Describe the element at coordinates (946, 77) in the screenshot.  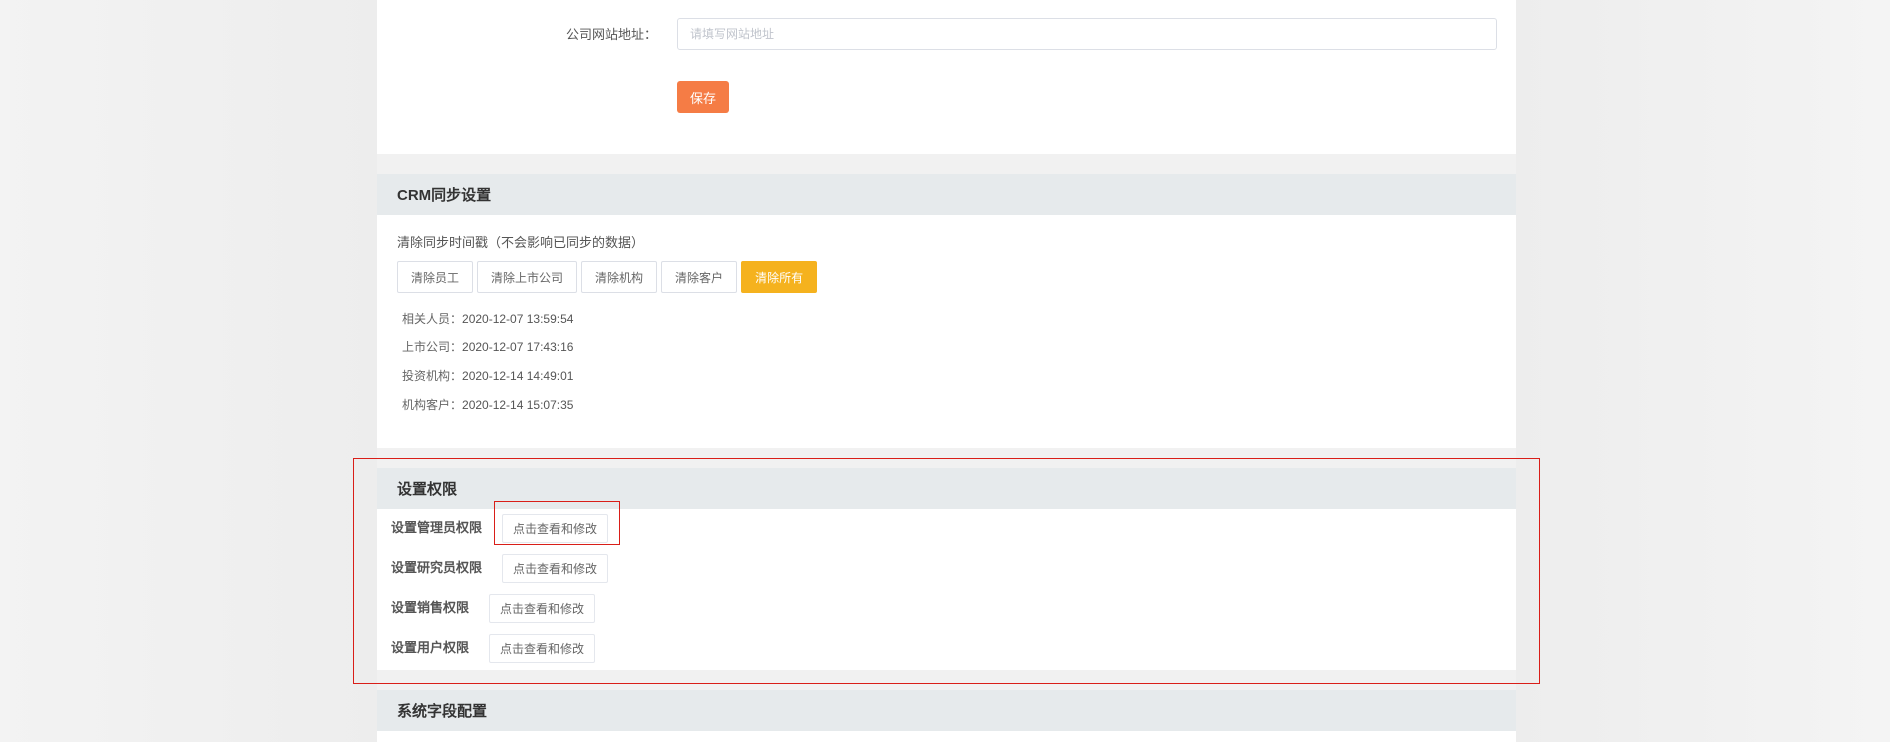
I see `company-settings-card: 公司网站地址： 保存` at that location.